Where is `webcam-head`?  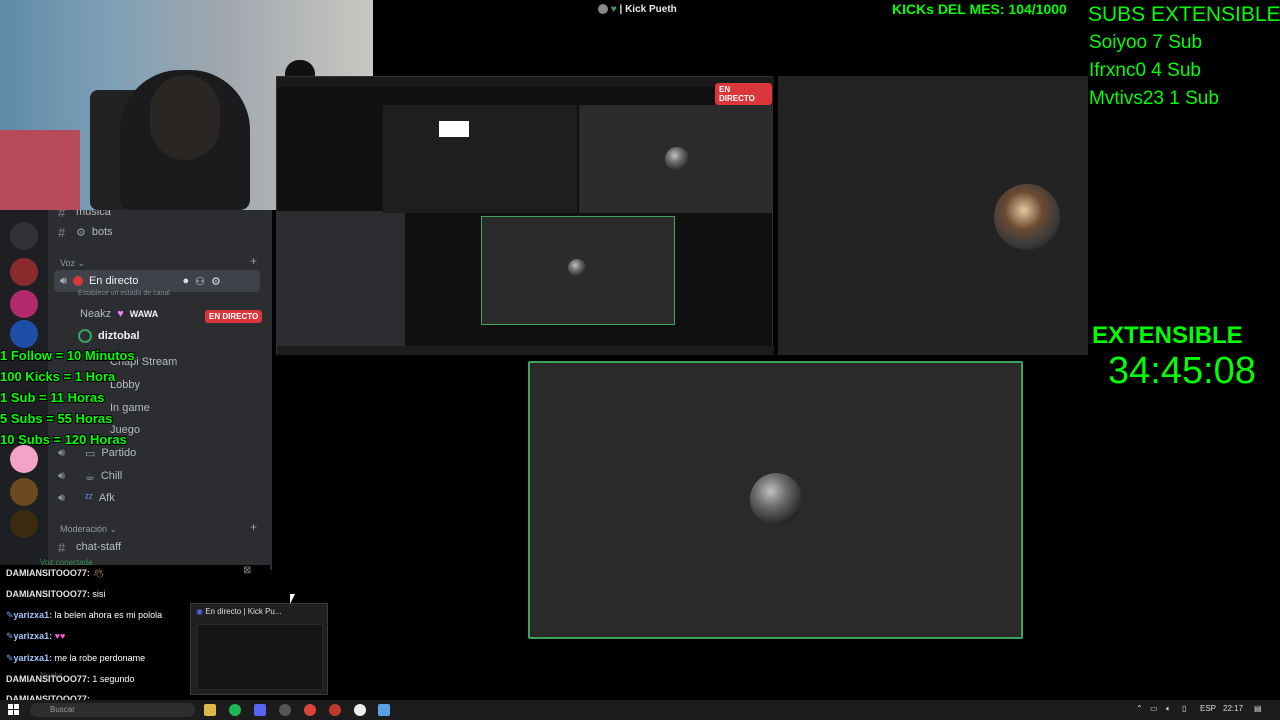 webcam-head is located at coordinates (185, 117).